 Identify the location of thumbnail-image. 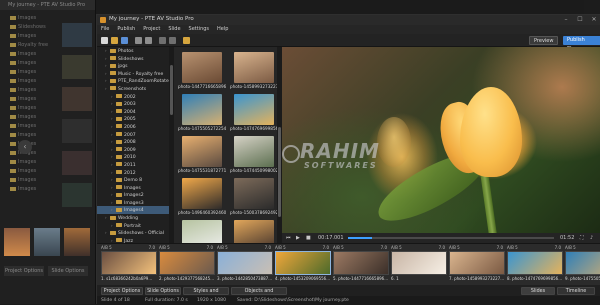
(202, 109).